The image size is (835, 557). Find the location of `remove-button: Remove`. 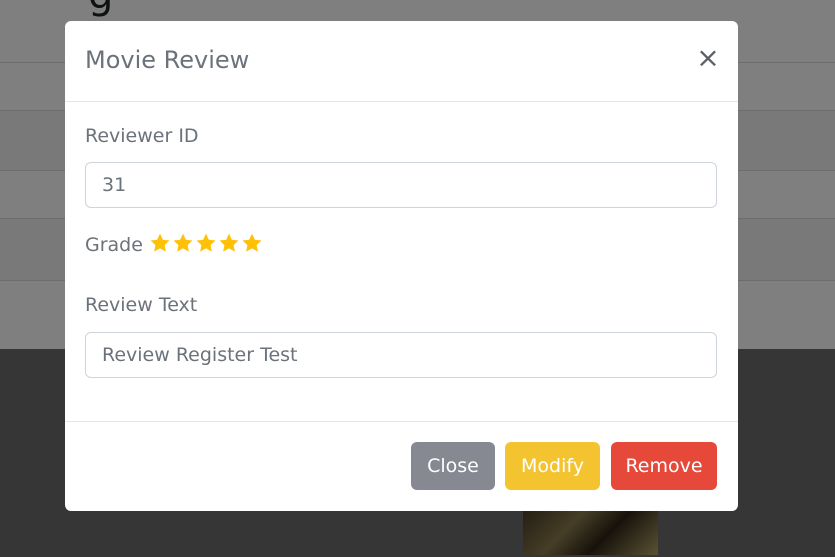

remove-button: Remove is located at coordinates (664, 466).